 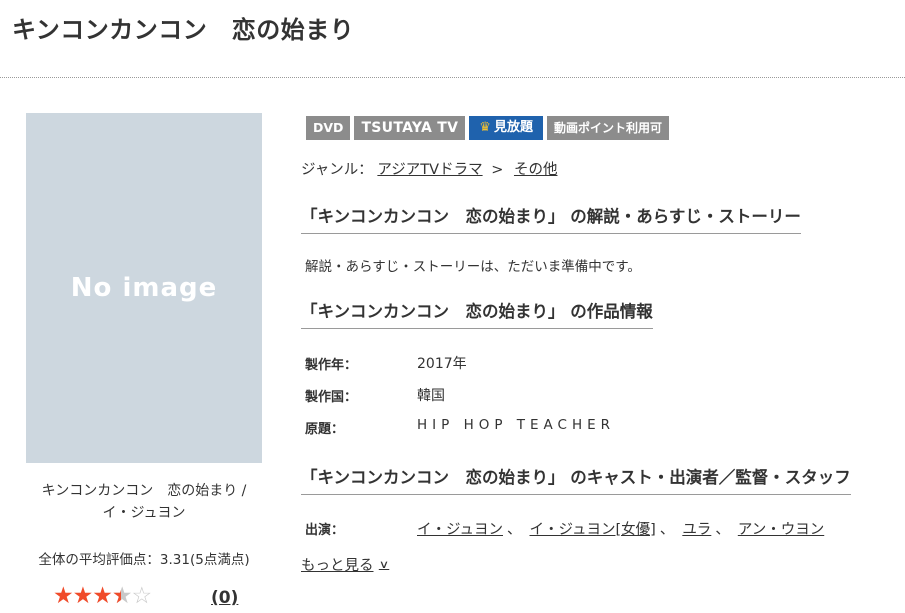 What do you see at coordinates (224, 598) in the screenshot?
I see `review-count-link: (0)` at bounding box center [224, 598].